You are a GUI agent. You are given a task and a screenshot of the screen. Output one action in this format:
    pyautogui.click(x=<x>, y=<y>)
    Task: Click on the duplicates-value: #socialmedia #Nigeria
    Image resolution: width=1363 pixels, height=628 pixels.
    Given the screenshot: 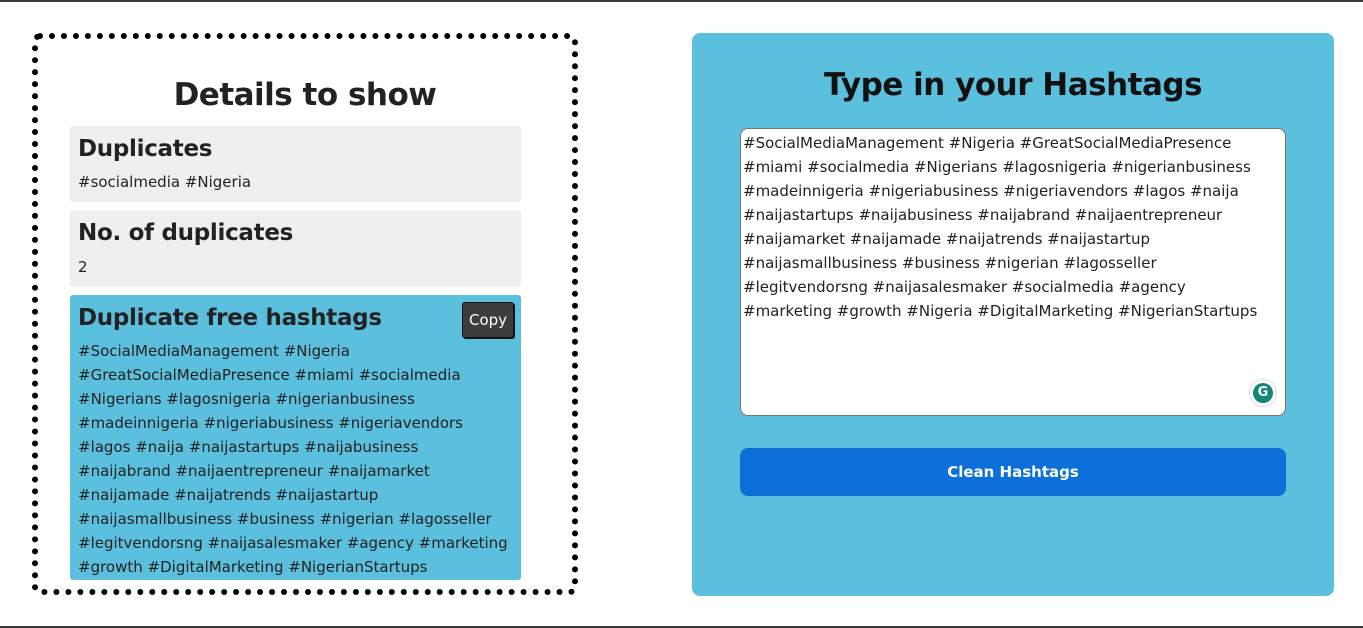 What is the action you would take?
    pyautogui.click(x=165, y=182)
    